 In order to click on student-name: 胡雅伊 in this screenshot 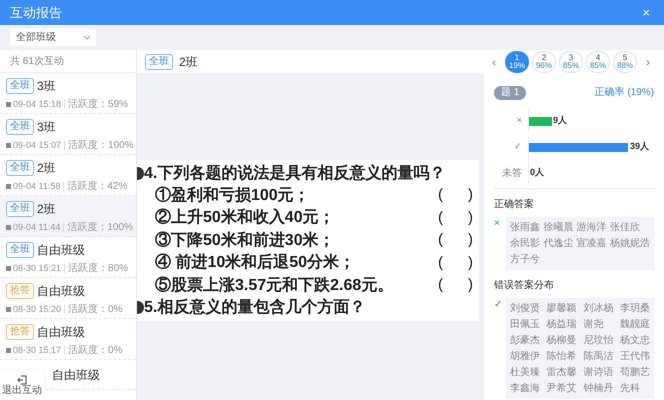, I will do `click(525, 356)`.